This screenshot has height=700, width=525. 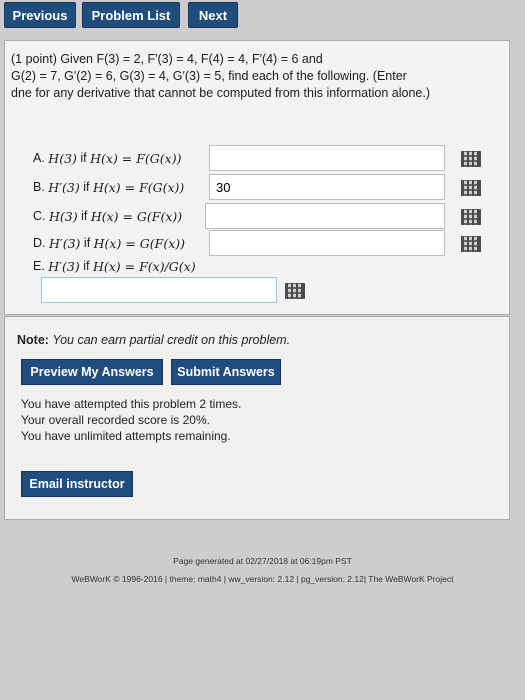 I want to click on part-a-expr: H(3), so click(x=62, y=158).